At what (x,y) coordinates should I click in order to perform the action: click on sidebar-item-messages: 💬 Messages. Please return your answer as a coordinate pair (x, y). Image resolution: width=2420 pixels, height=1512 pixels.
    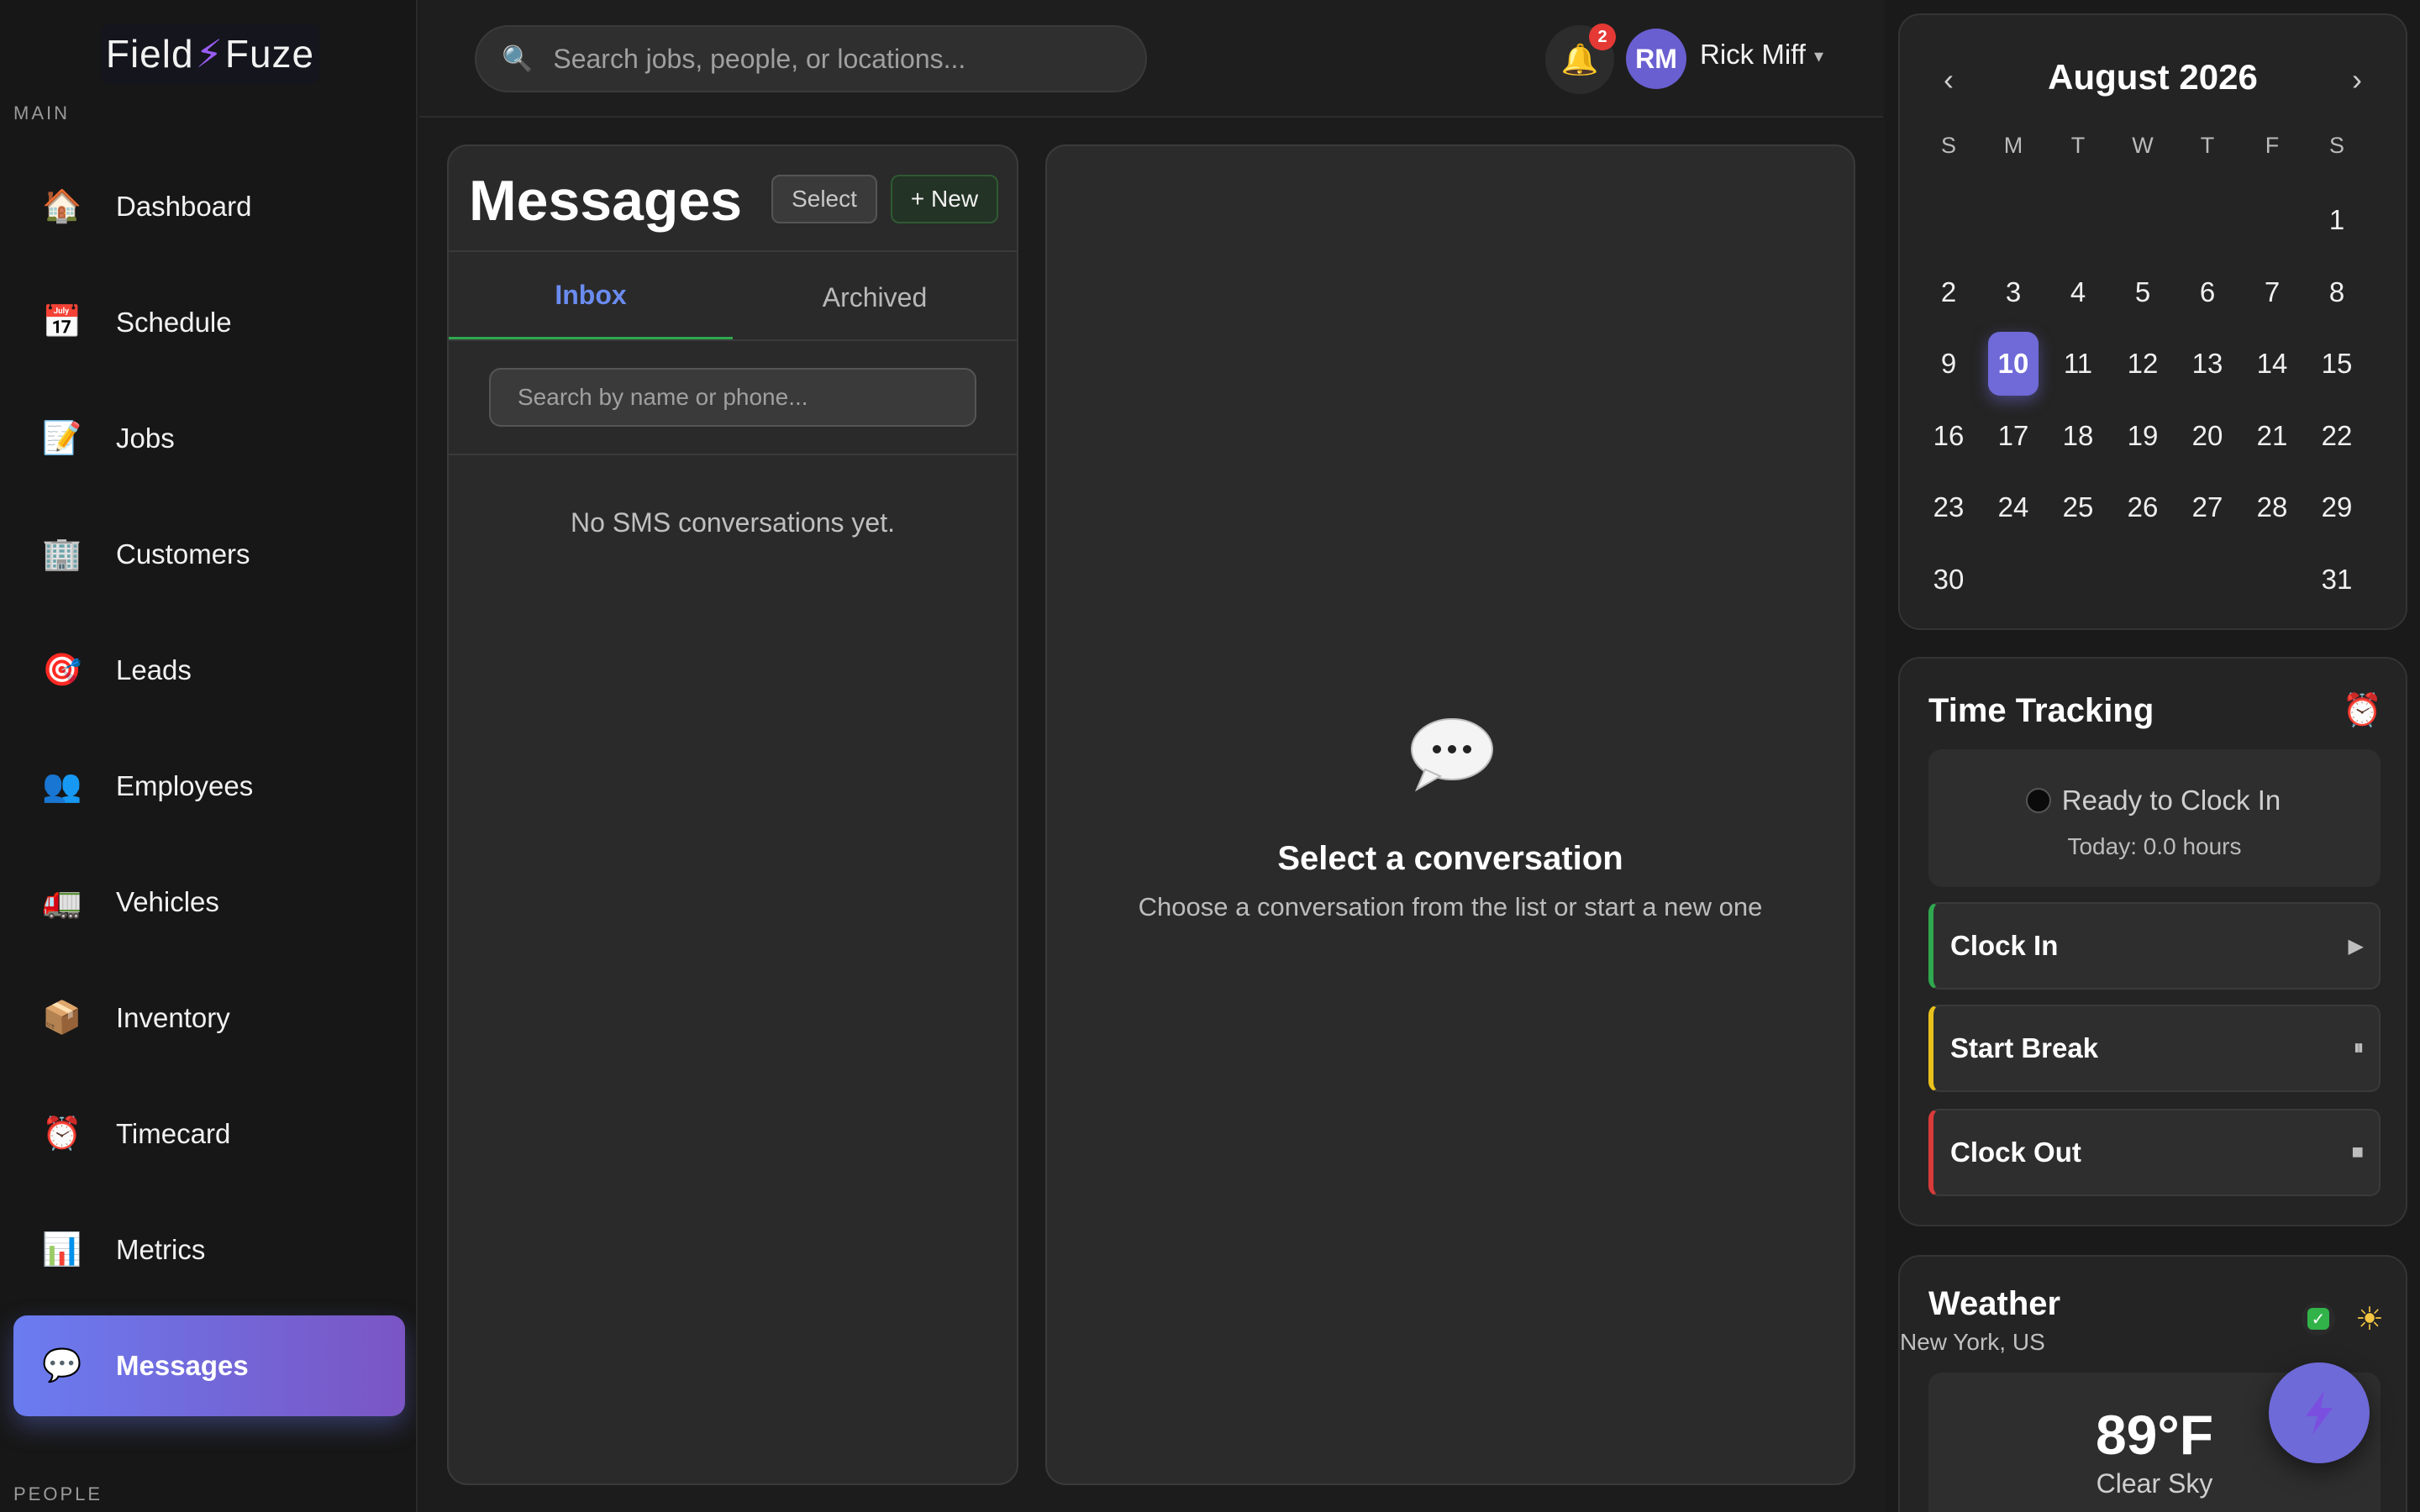
    Looking at the image, I should click on (209, 1365).